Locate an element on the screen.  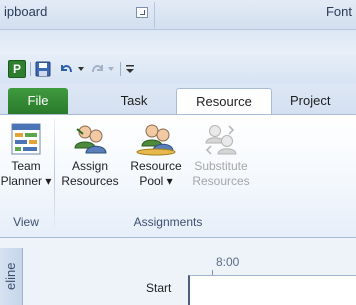
save-icon is located at coordinates (43, 69).